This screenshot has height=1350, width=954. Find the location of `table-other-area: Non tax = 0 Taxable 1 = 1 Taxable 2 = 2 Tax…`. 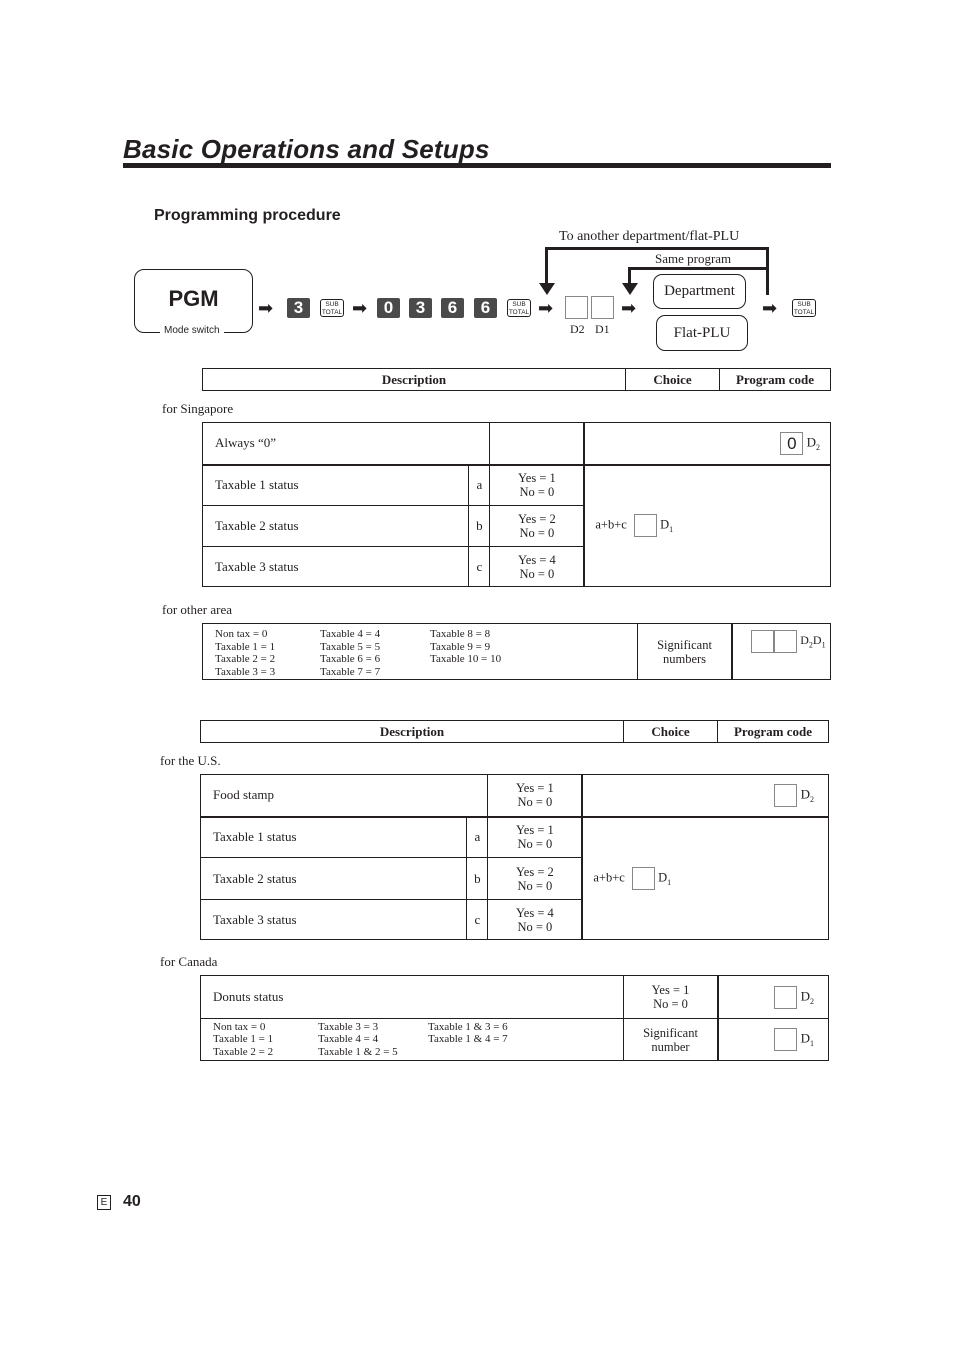

table-other-area: Non tax = 0 Taxable 1 = 1 Taxable 2 = 2 Tax… is located at coordinates (516, 651).